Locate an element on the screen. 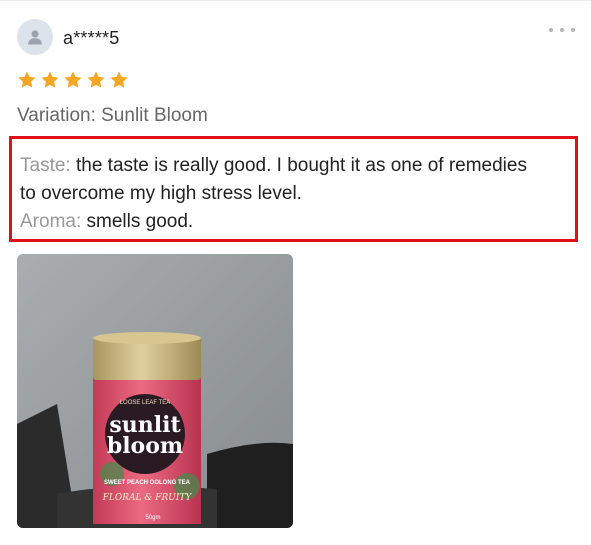 Image resolution: width=591 pixels, height=545 pixels. tea-can-small-top: LOOSE LEAF TEA is located at coordinates (145, 403).